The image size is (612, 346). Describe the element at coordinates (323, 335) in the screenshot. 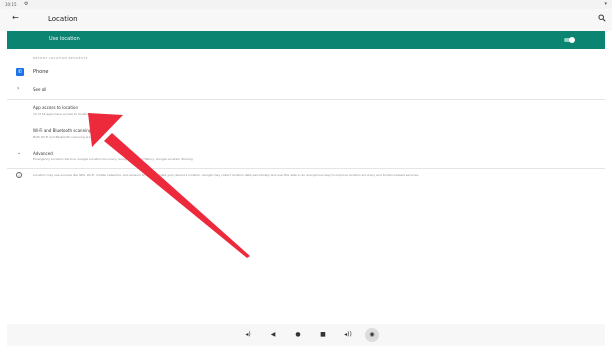

I see `recents-icon: ■` at that location.